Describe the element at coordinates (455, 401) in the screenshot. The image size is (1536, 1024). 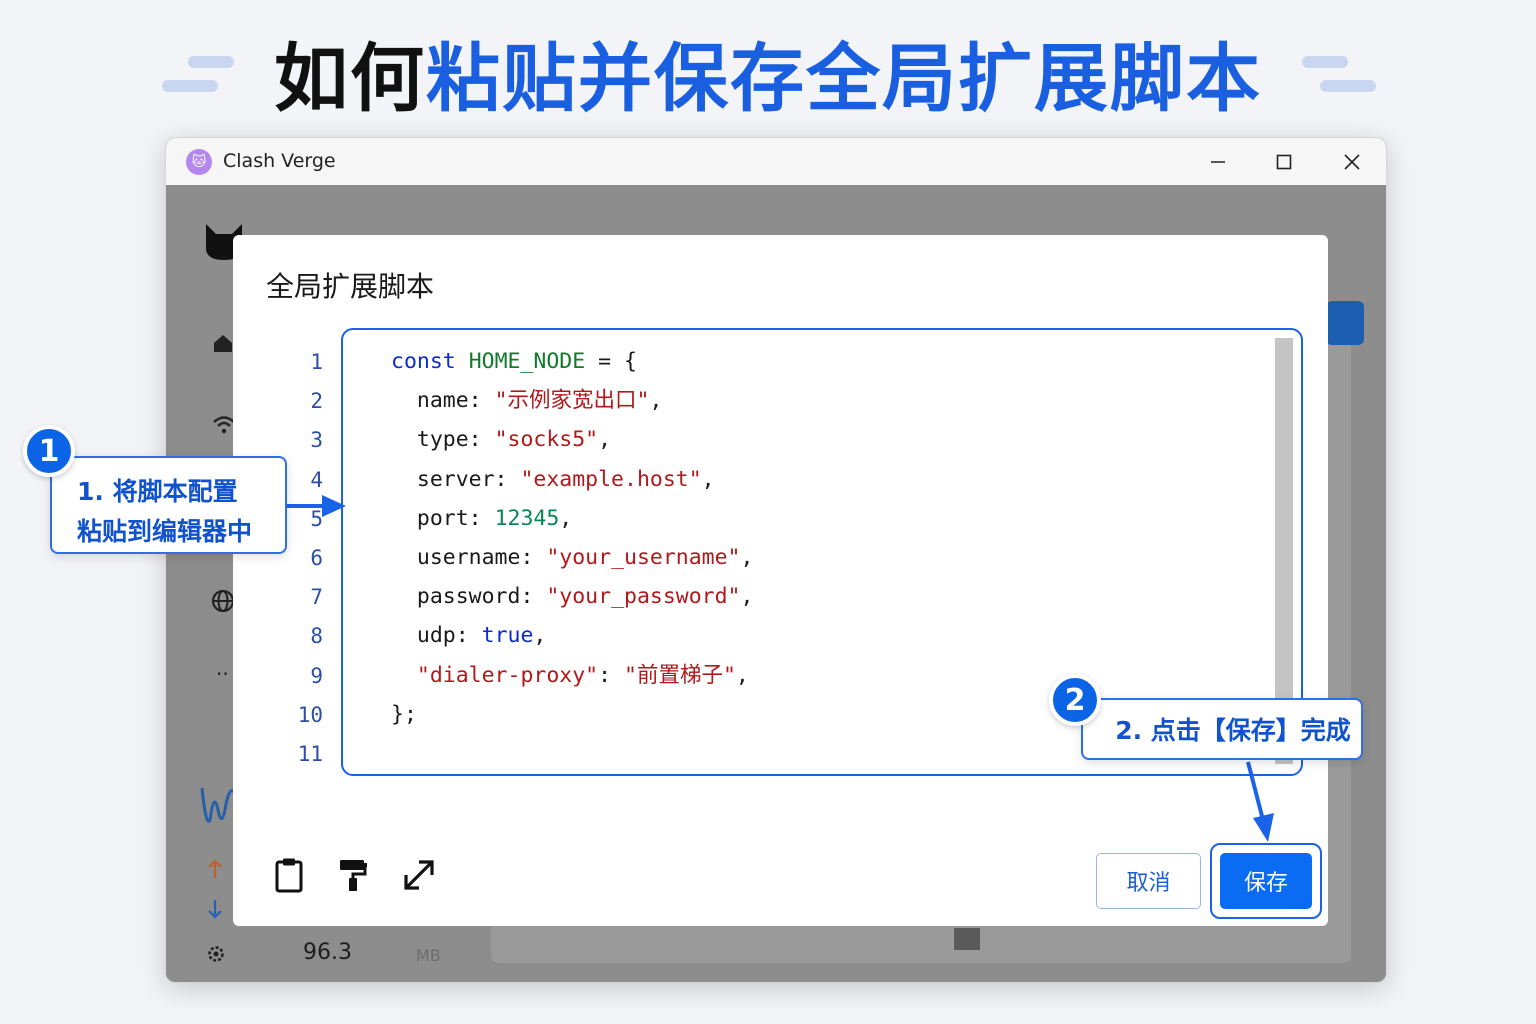
I see `code-token: name:` at that location.